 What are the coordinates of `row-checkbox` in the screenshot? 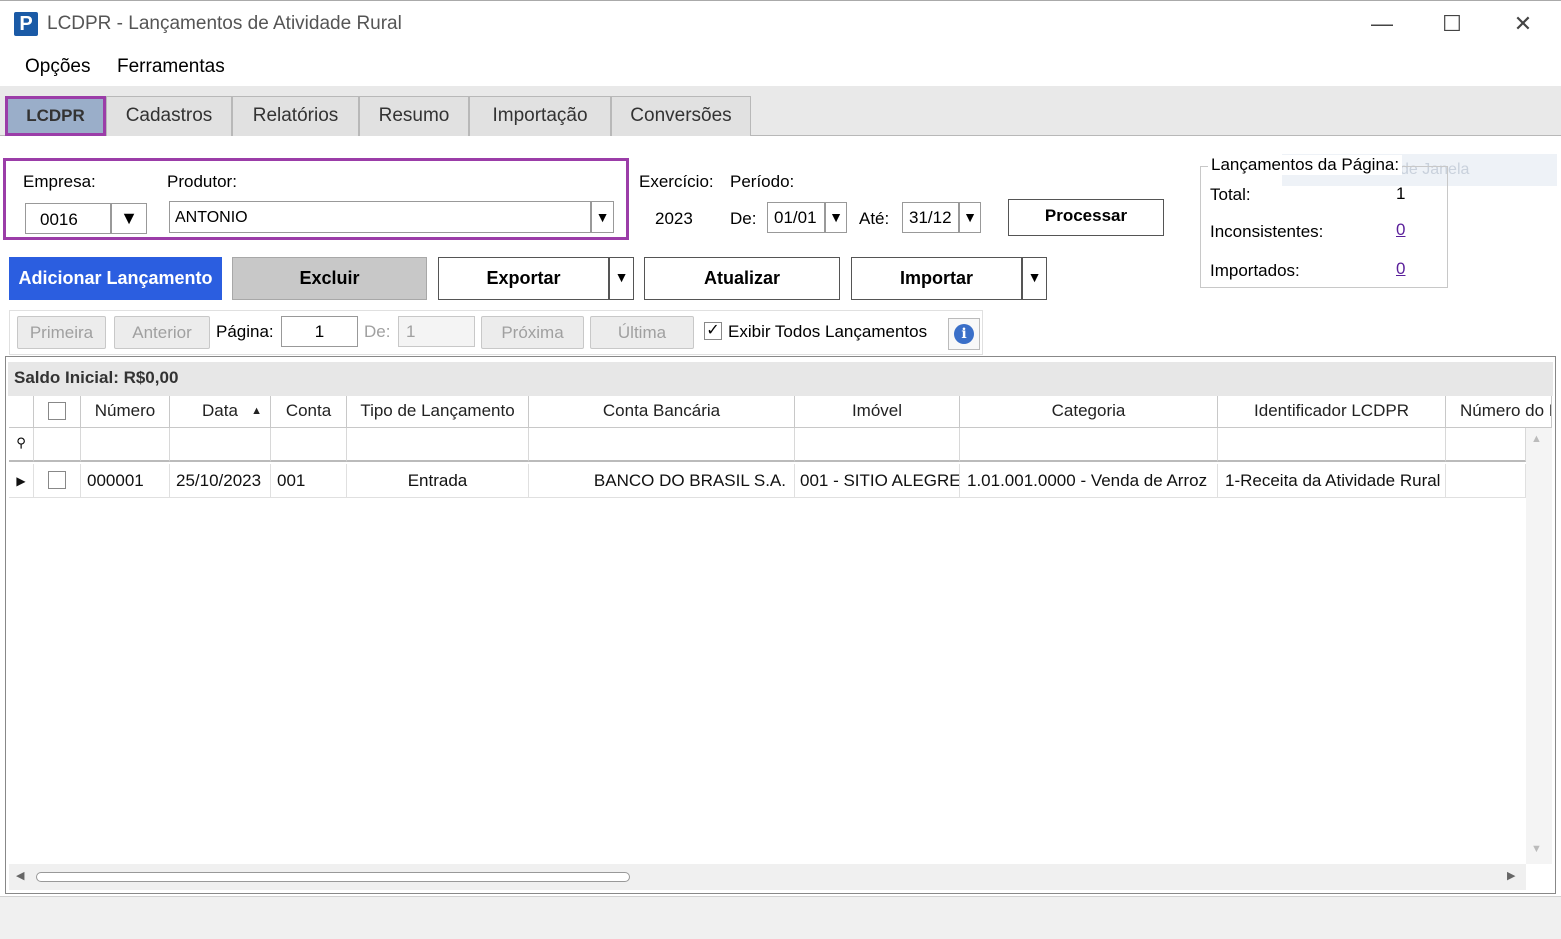 It's located at (57, 480).